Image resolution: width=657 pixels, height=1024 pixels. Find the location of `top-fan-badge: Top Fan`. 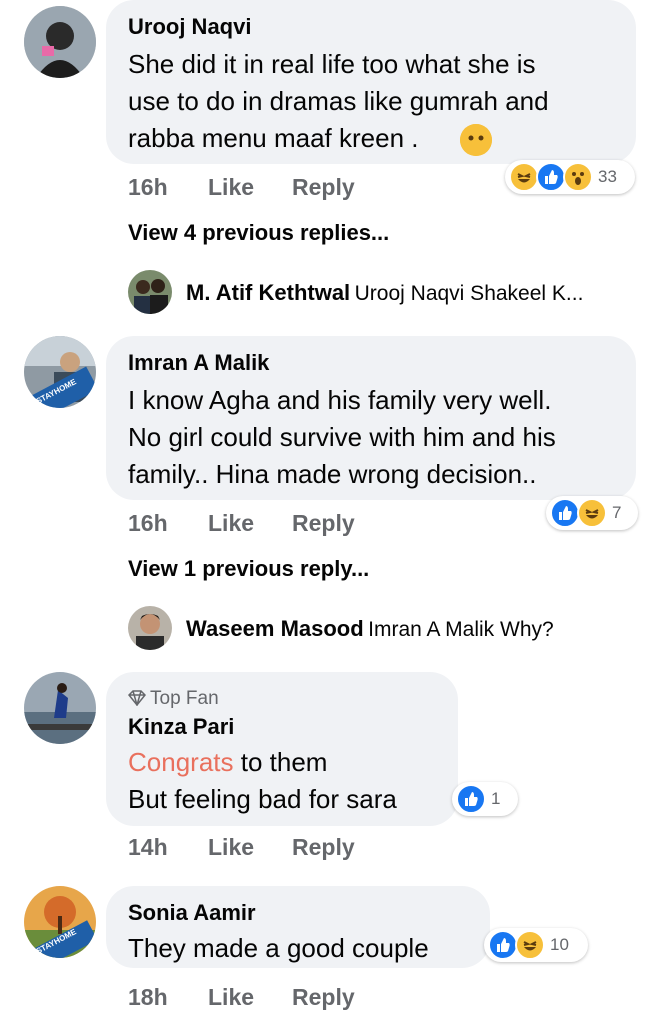

top-fan-badge: Top Fan is located at coordinates (173, 699).